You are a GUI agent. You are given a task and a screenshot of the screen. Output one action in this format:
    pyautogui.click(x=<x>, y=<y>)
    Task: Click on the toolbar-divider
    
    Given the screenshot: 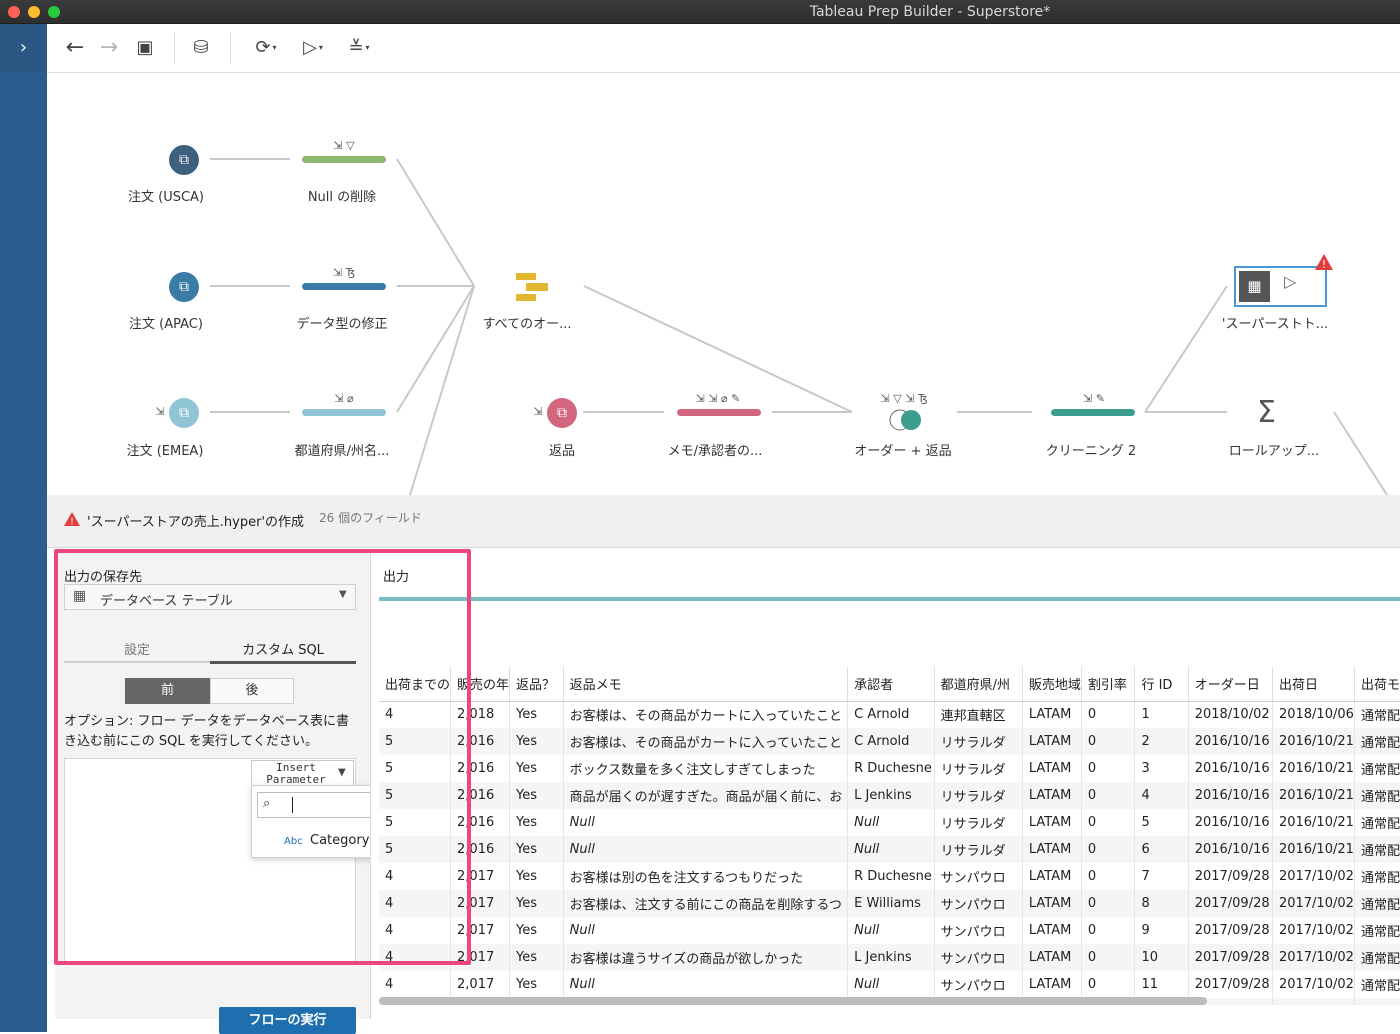 What is the action you would take?
    pyautogui.click(x=230, y=48)
    